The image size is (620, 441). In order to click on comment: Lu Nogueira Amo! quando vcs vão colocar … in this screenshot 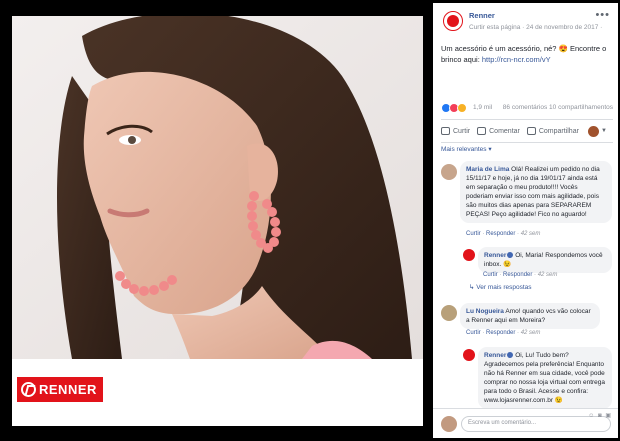, I will do `click(525, 323)`.